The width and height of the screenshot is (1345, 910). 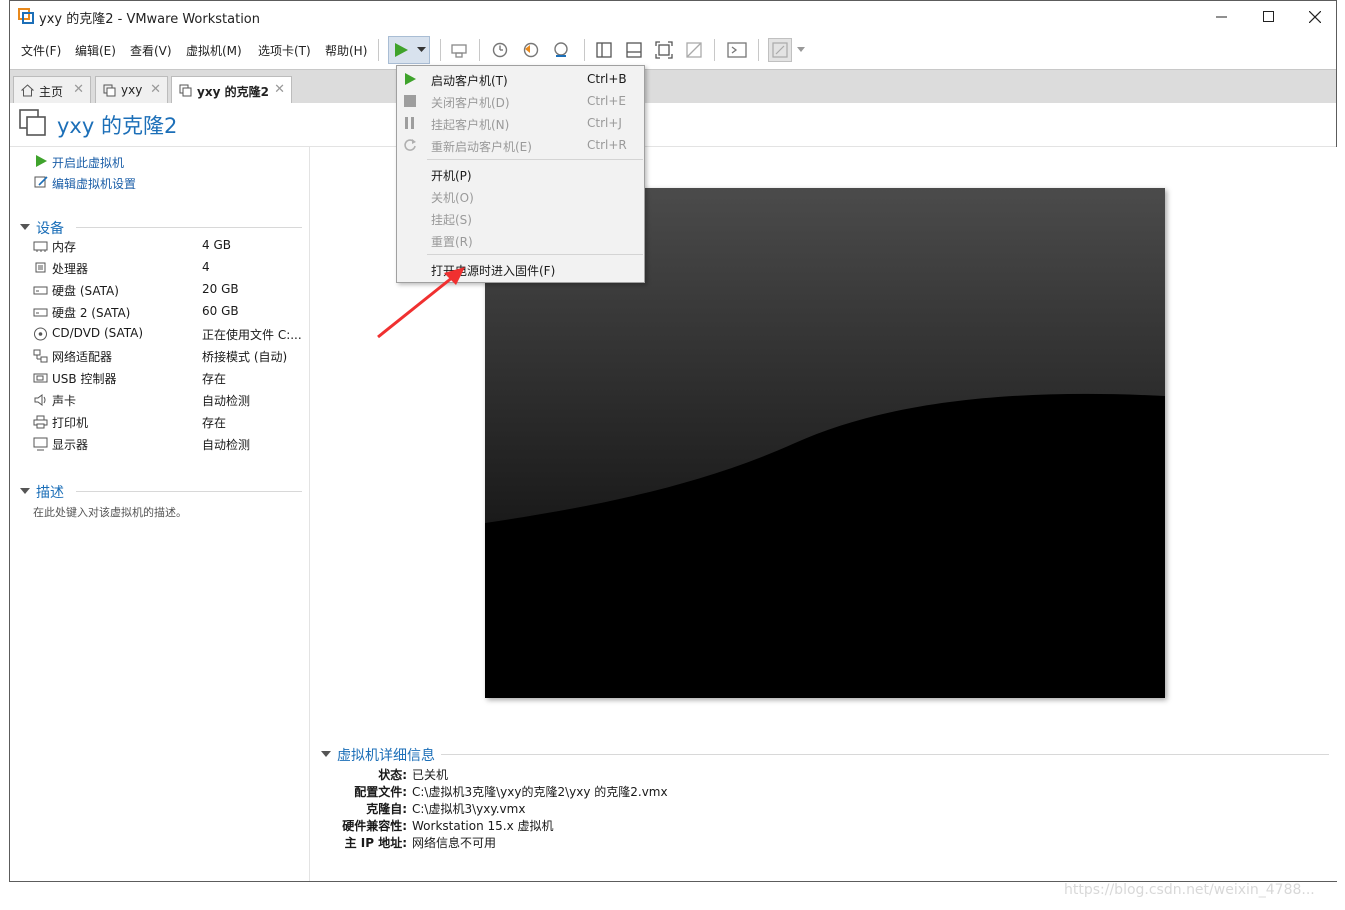 I want to click on stretch-icon, so click(x=780, y=50).